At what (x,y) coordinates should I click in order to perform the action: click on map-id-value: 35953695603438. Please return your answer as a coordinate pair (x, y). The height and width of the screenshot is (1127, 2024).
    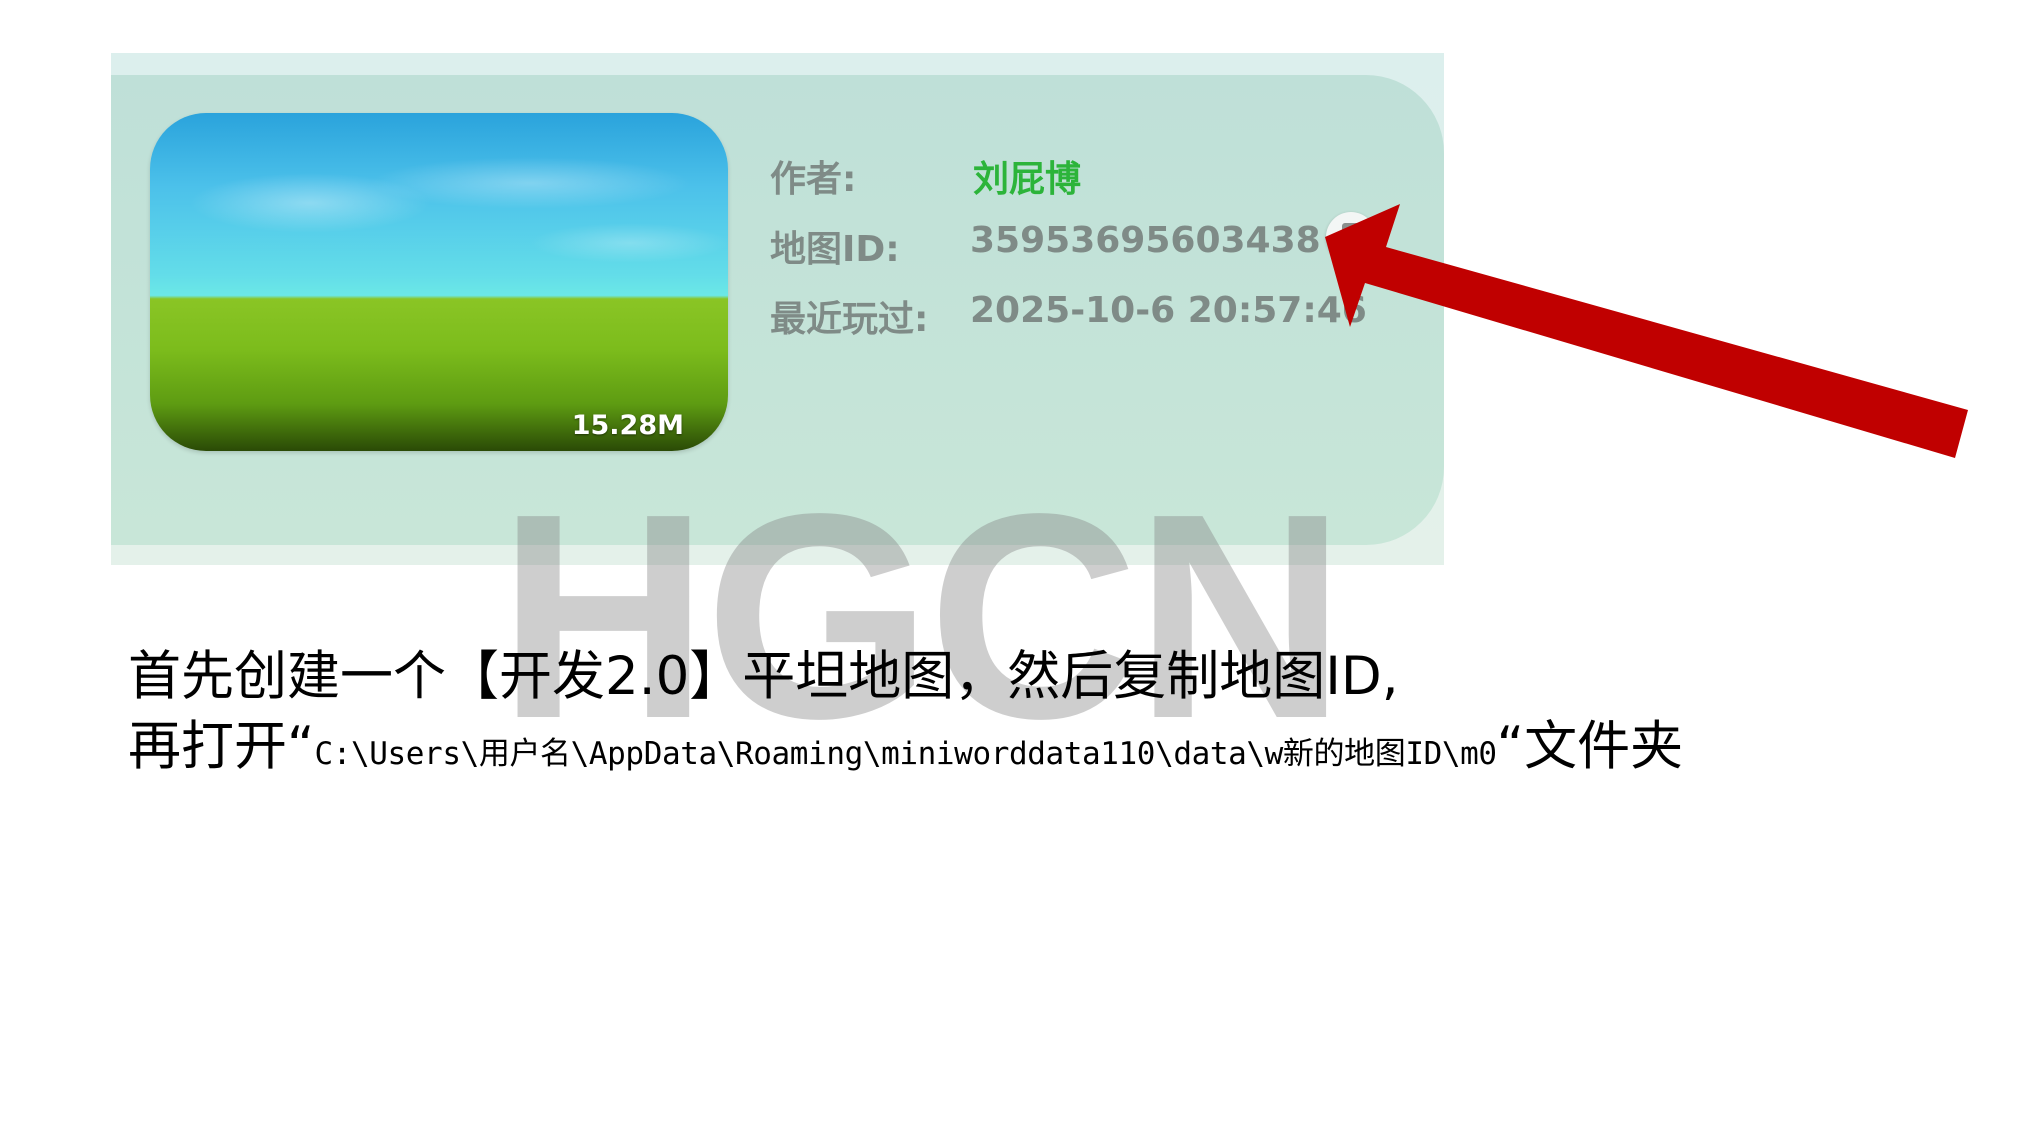
    Looking at the image, I should click on (1145, 240).